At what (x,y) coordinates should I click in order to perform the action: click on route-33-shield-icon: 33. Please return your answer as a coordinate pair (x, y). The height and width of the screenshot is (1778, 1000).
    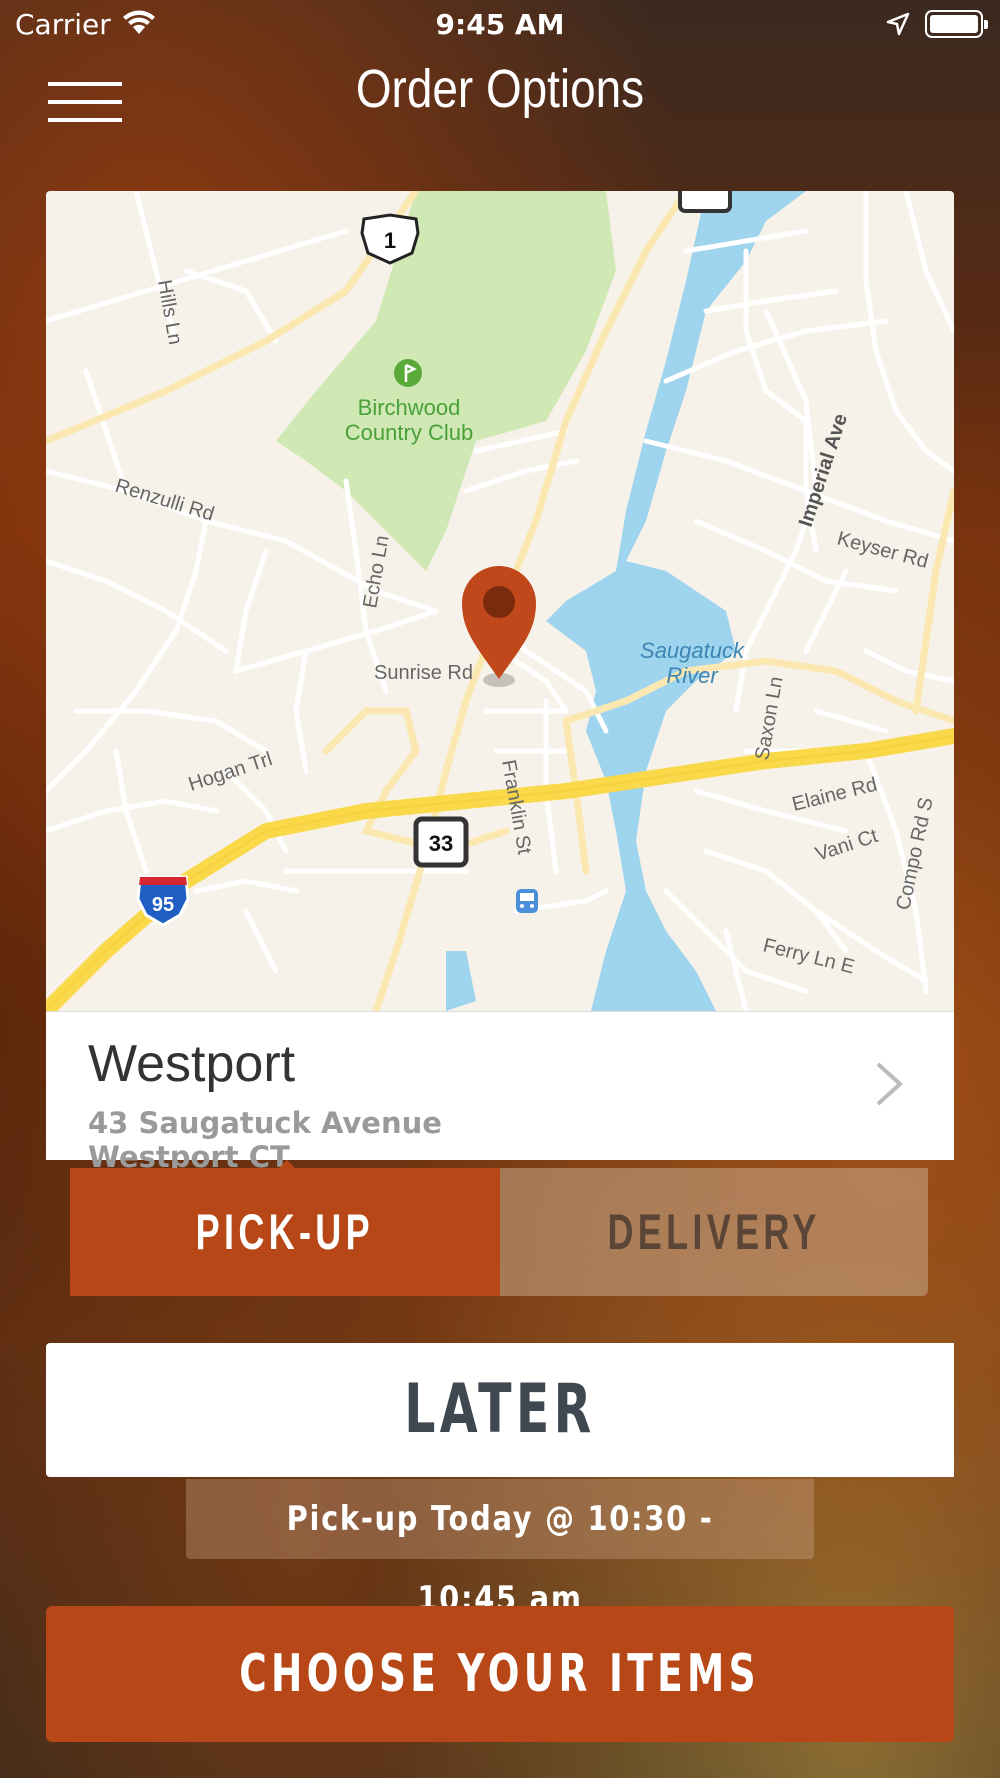
    Looking at the image, I should click on (441, 842).